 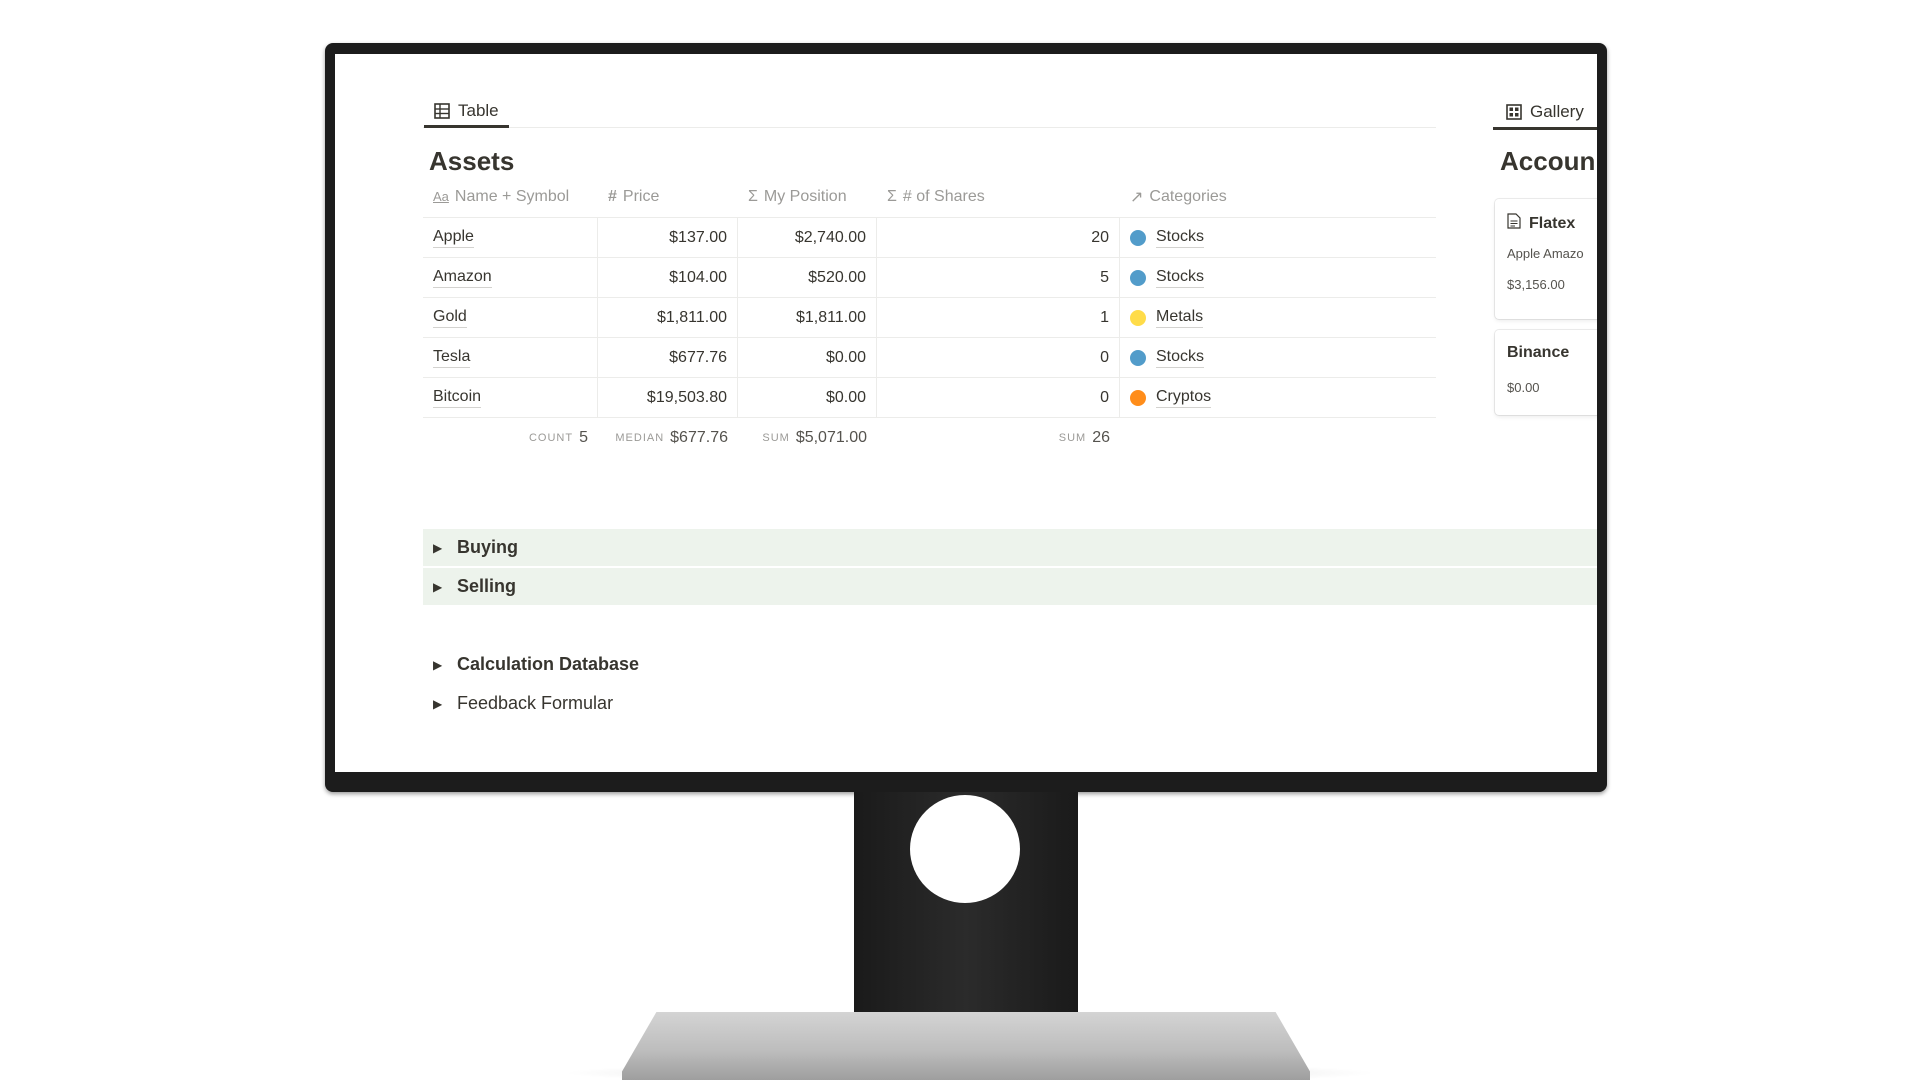 I want to click on category-label: Metals, so click(x=1180, y=318).